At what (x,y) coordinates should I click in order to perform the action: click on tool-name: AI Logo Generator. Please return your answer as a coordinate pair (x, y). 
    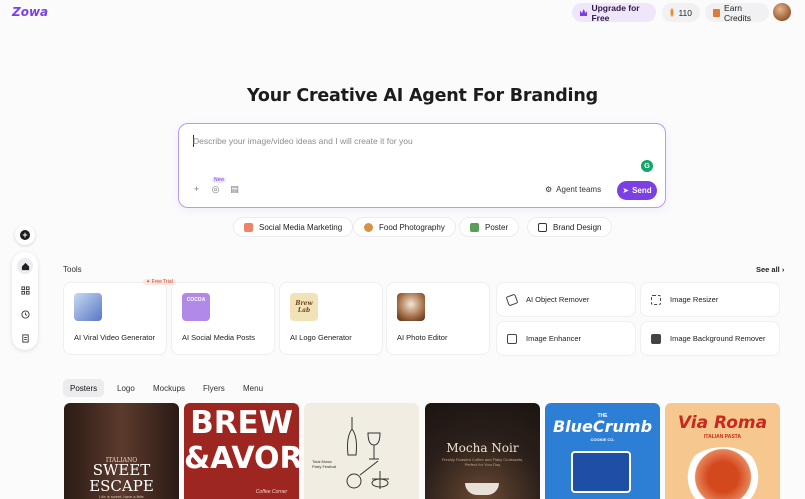
    Looking at the image, I should click on (321, 337).